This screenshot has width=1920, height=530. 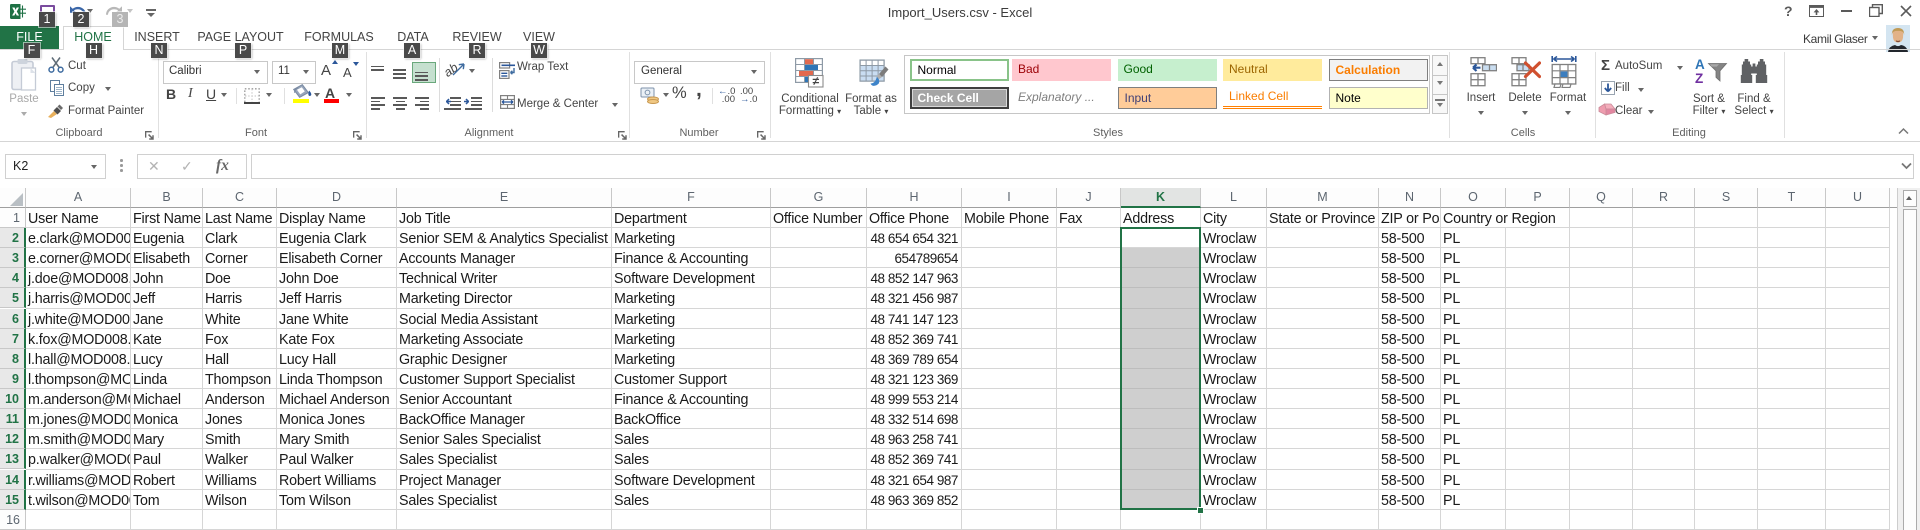 I want to click on svg-text: Z, so click(x=1699, y=77).